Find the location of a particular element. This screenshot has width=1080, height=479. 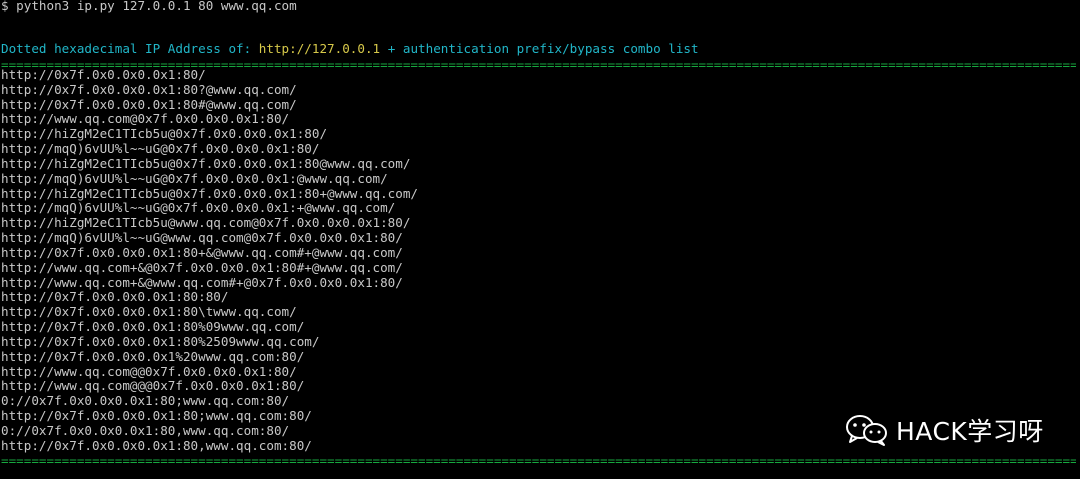

output-line: http://0x7f.0x0.0x0.0x1%20www.qq.com:80/ is located at coordinates (153, 356).